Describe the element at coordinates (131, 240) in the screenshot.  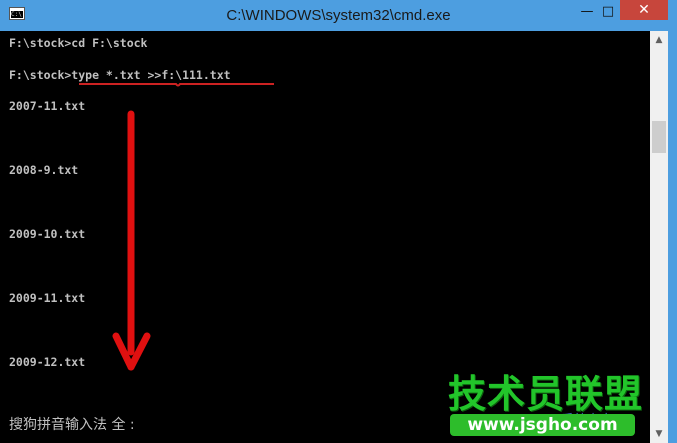
I see `down-arrow-annotation` at that location.